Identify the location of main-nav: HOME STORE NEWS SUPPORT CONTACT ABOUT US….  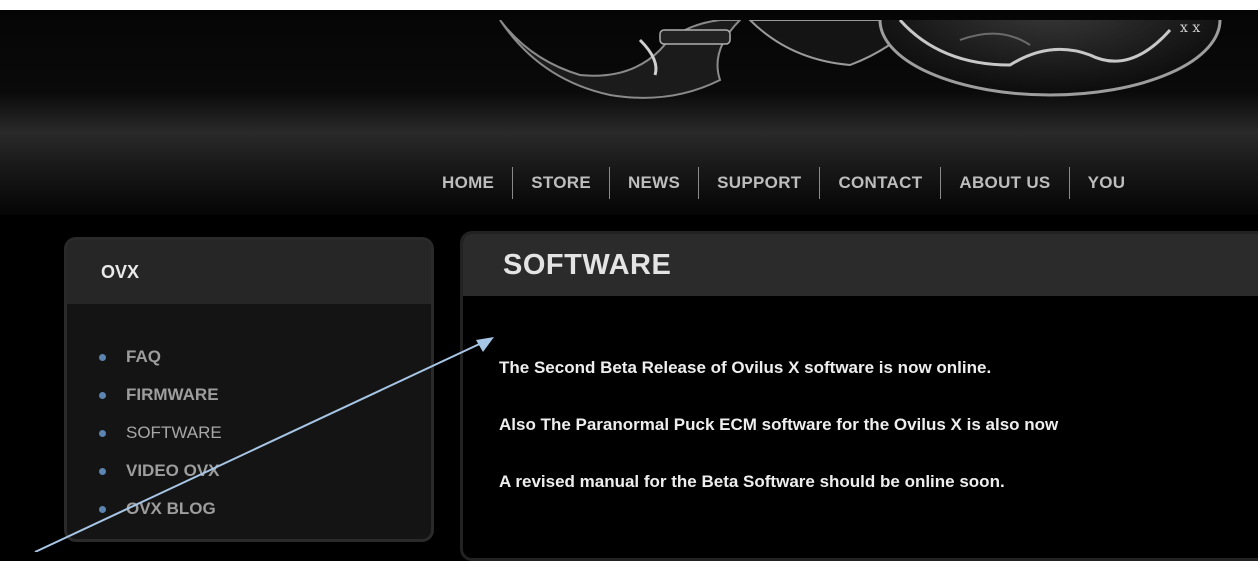
(783, 183).